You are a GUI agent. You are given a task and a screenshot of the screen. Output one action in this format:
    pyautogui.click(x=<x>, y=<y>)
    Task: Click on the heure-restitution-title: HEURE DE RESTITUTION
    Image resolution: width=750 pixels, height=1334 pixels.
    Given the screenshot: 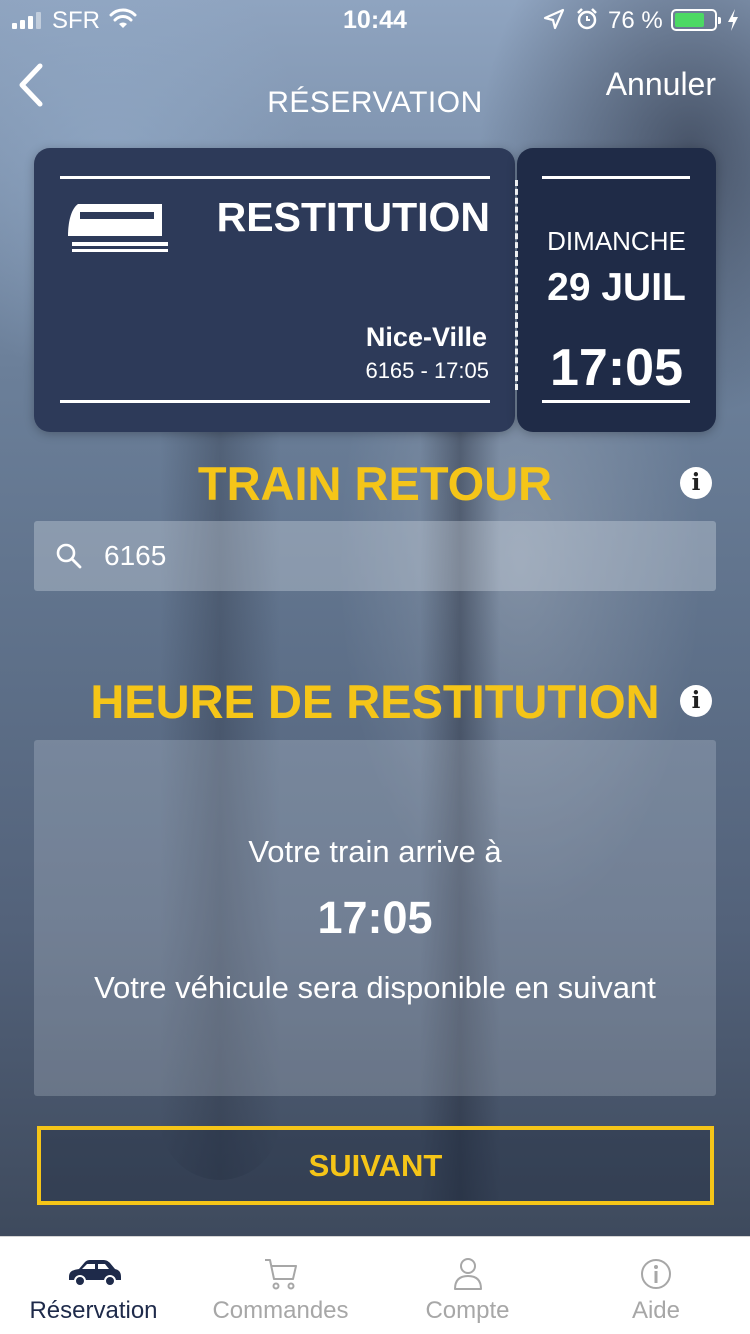 What is the action you would take?
    pyautogui.click(x=375, y=701)
    